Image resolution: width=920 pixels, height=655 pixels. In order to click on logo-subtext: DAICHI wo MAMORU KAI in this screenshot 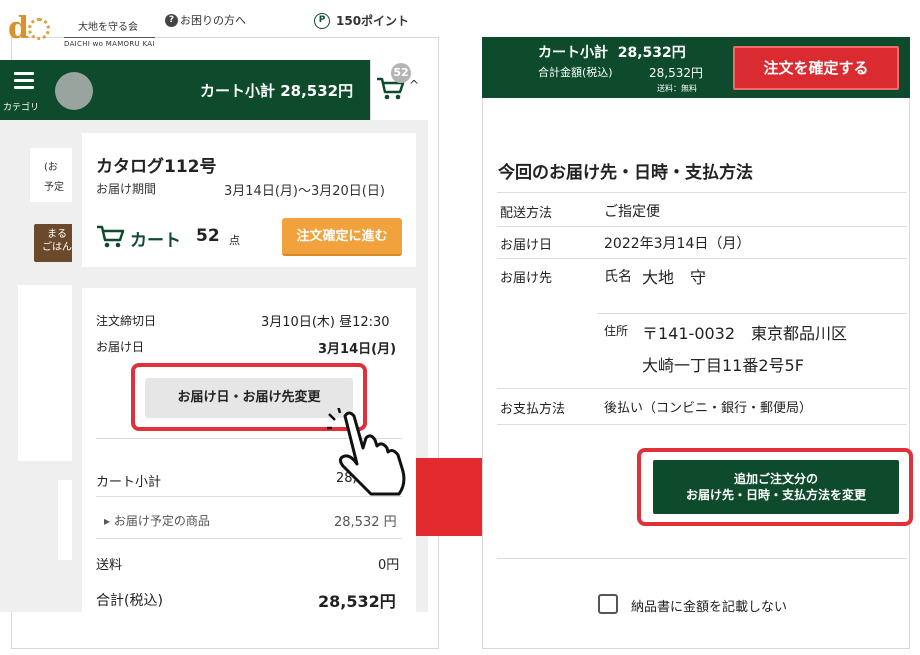, I will do `click(109, 42)`.